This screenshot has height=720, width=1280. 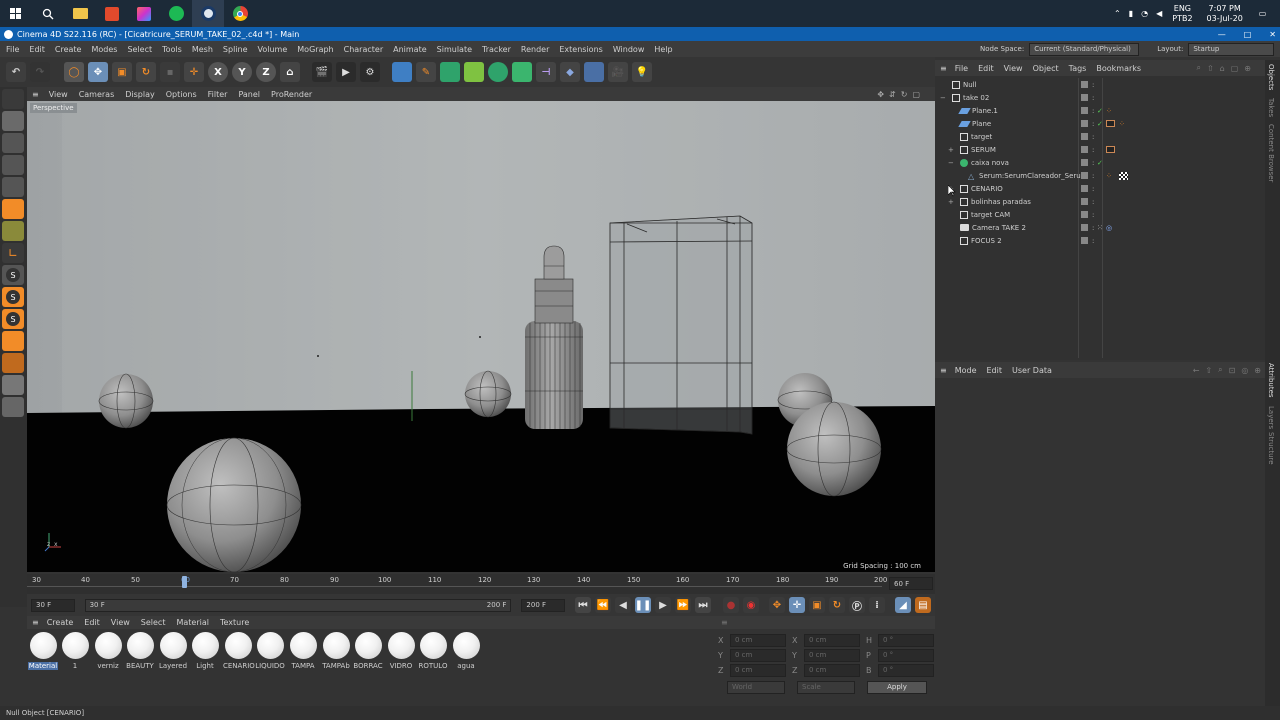 What do you see at coordinates (1100, 136) in the screenshot?
I see `object-row-target: target :` at bounding box center [1100, 136].